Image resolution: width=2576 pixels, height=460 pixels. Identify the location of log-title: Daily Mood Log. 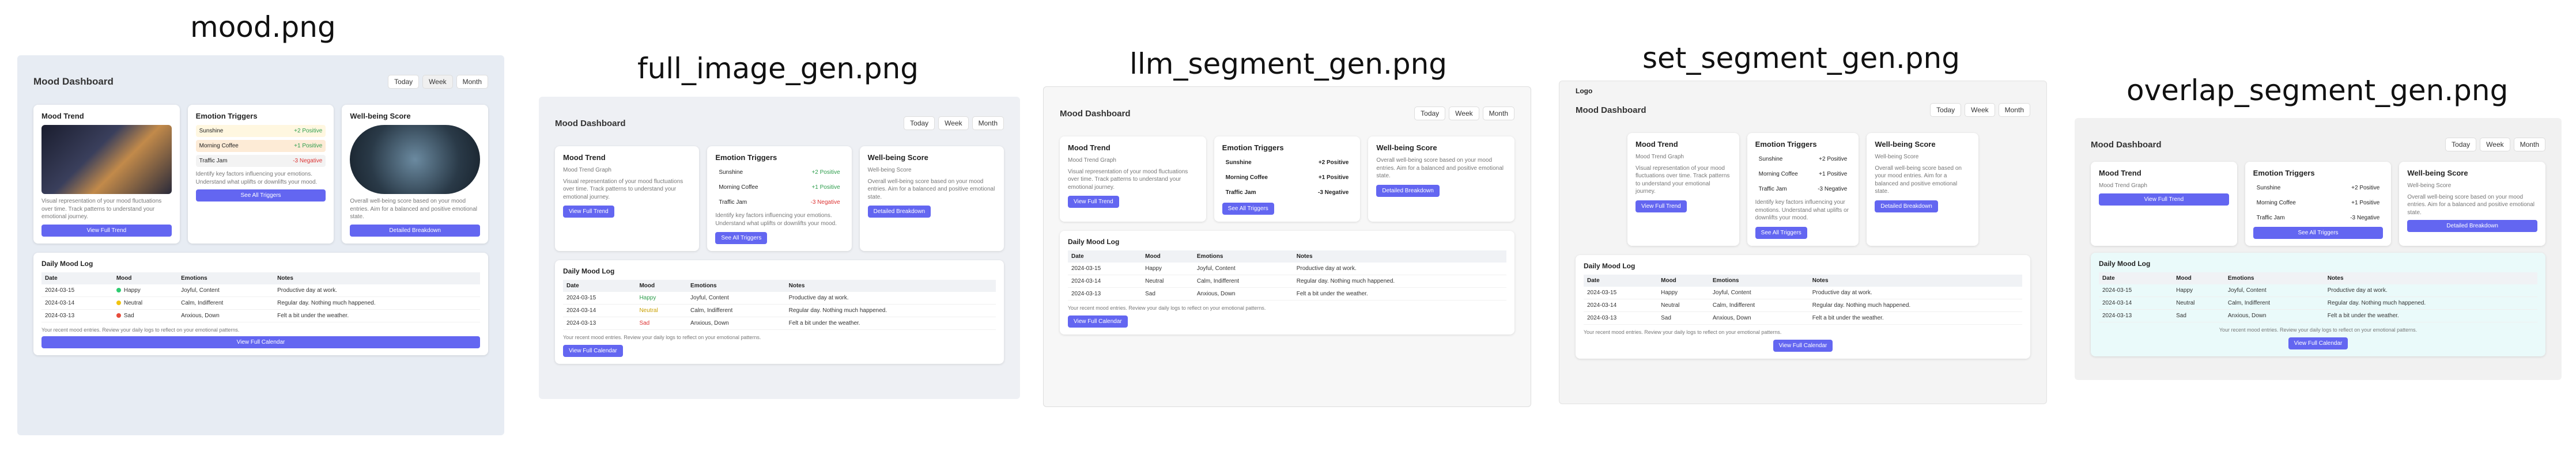
(67, 263).